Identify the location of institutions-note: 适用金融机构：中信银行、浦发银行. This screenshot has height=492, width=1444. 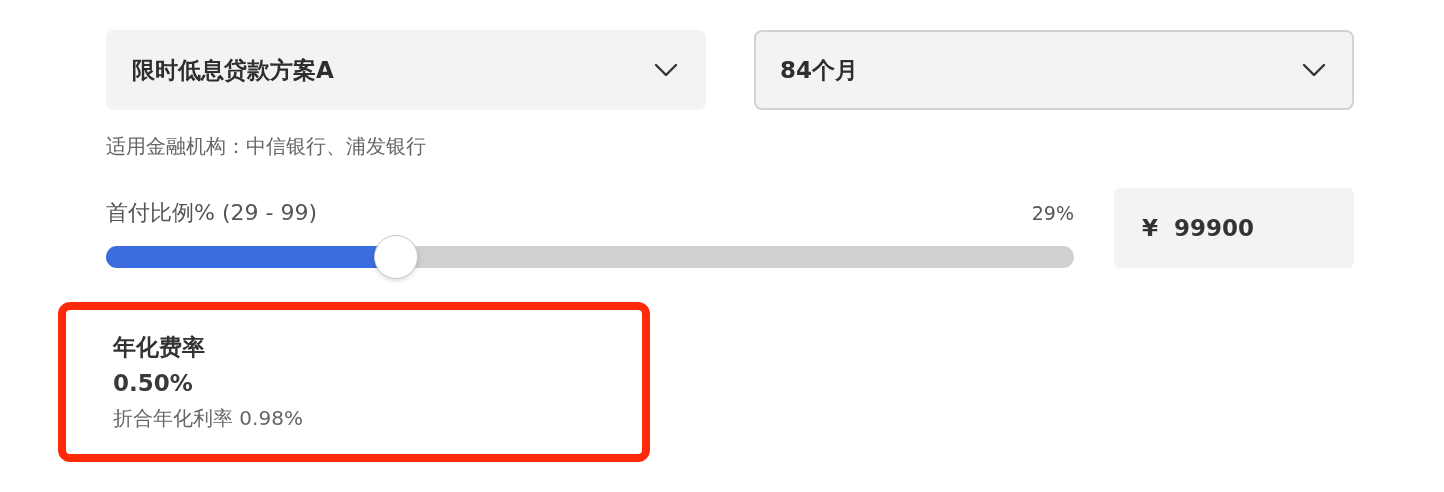
(266, 146).